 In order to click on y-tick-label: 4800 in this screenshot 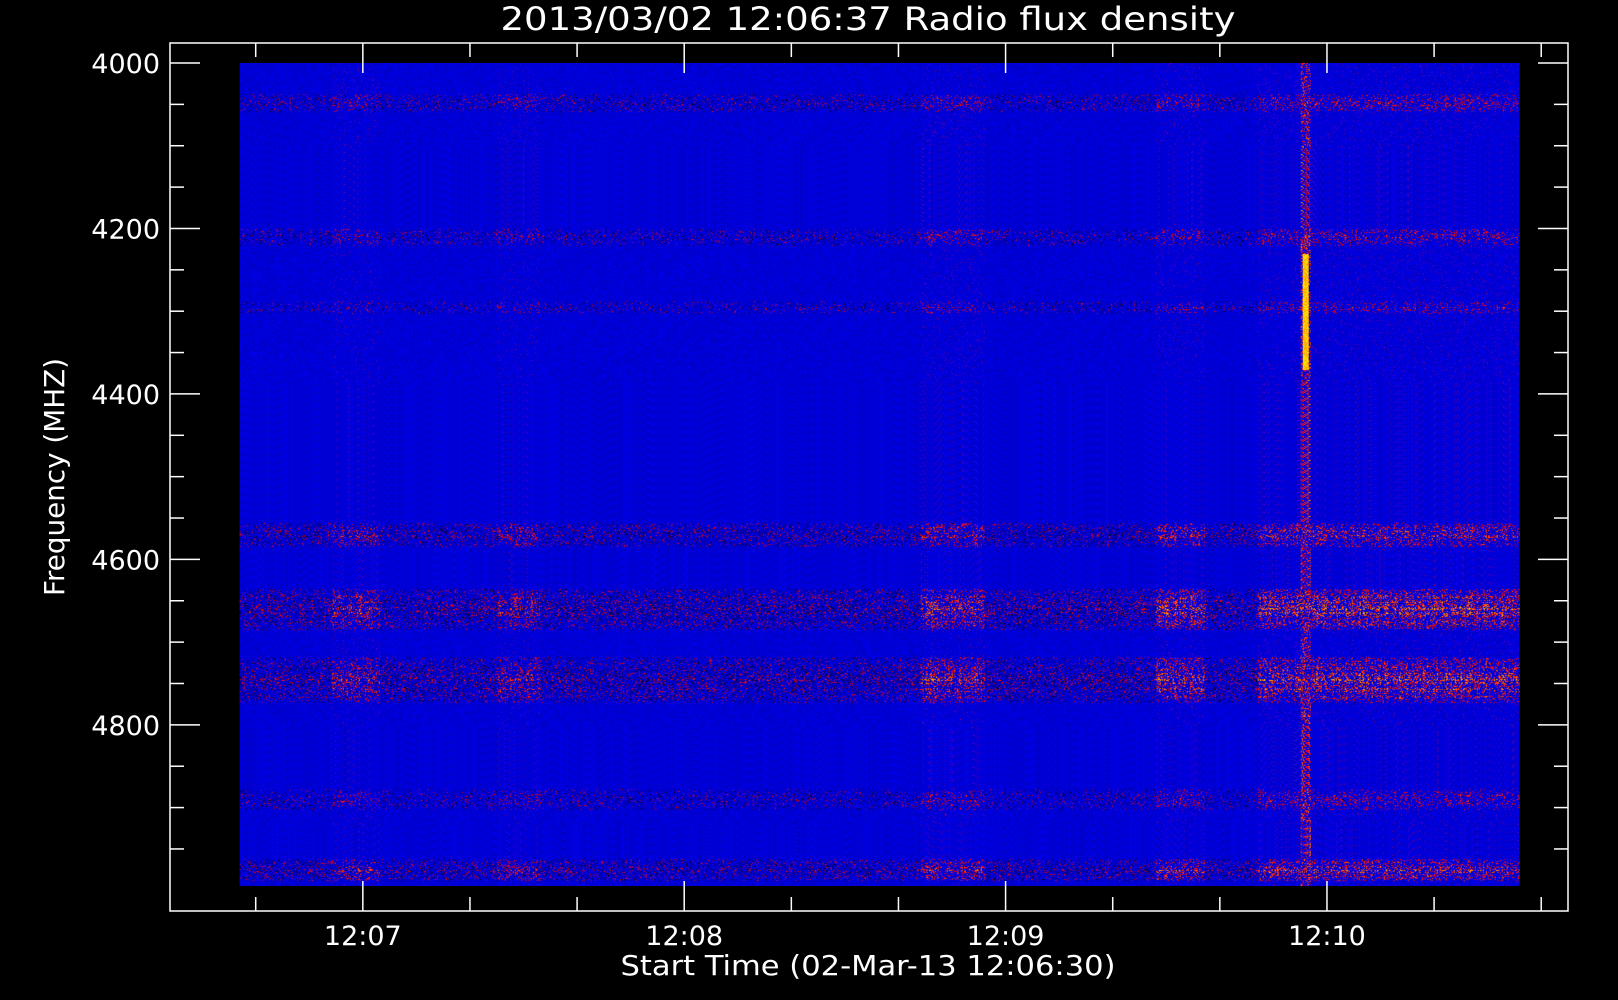, I will do `click(125, 726)`.